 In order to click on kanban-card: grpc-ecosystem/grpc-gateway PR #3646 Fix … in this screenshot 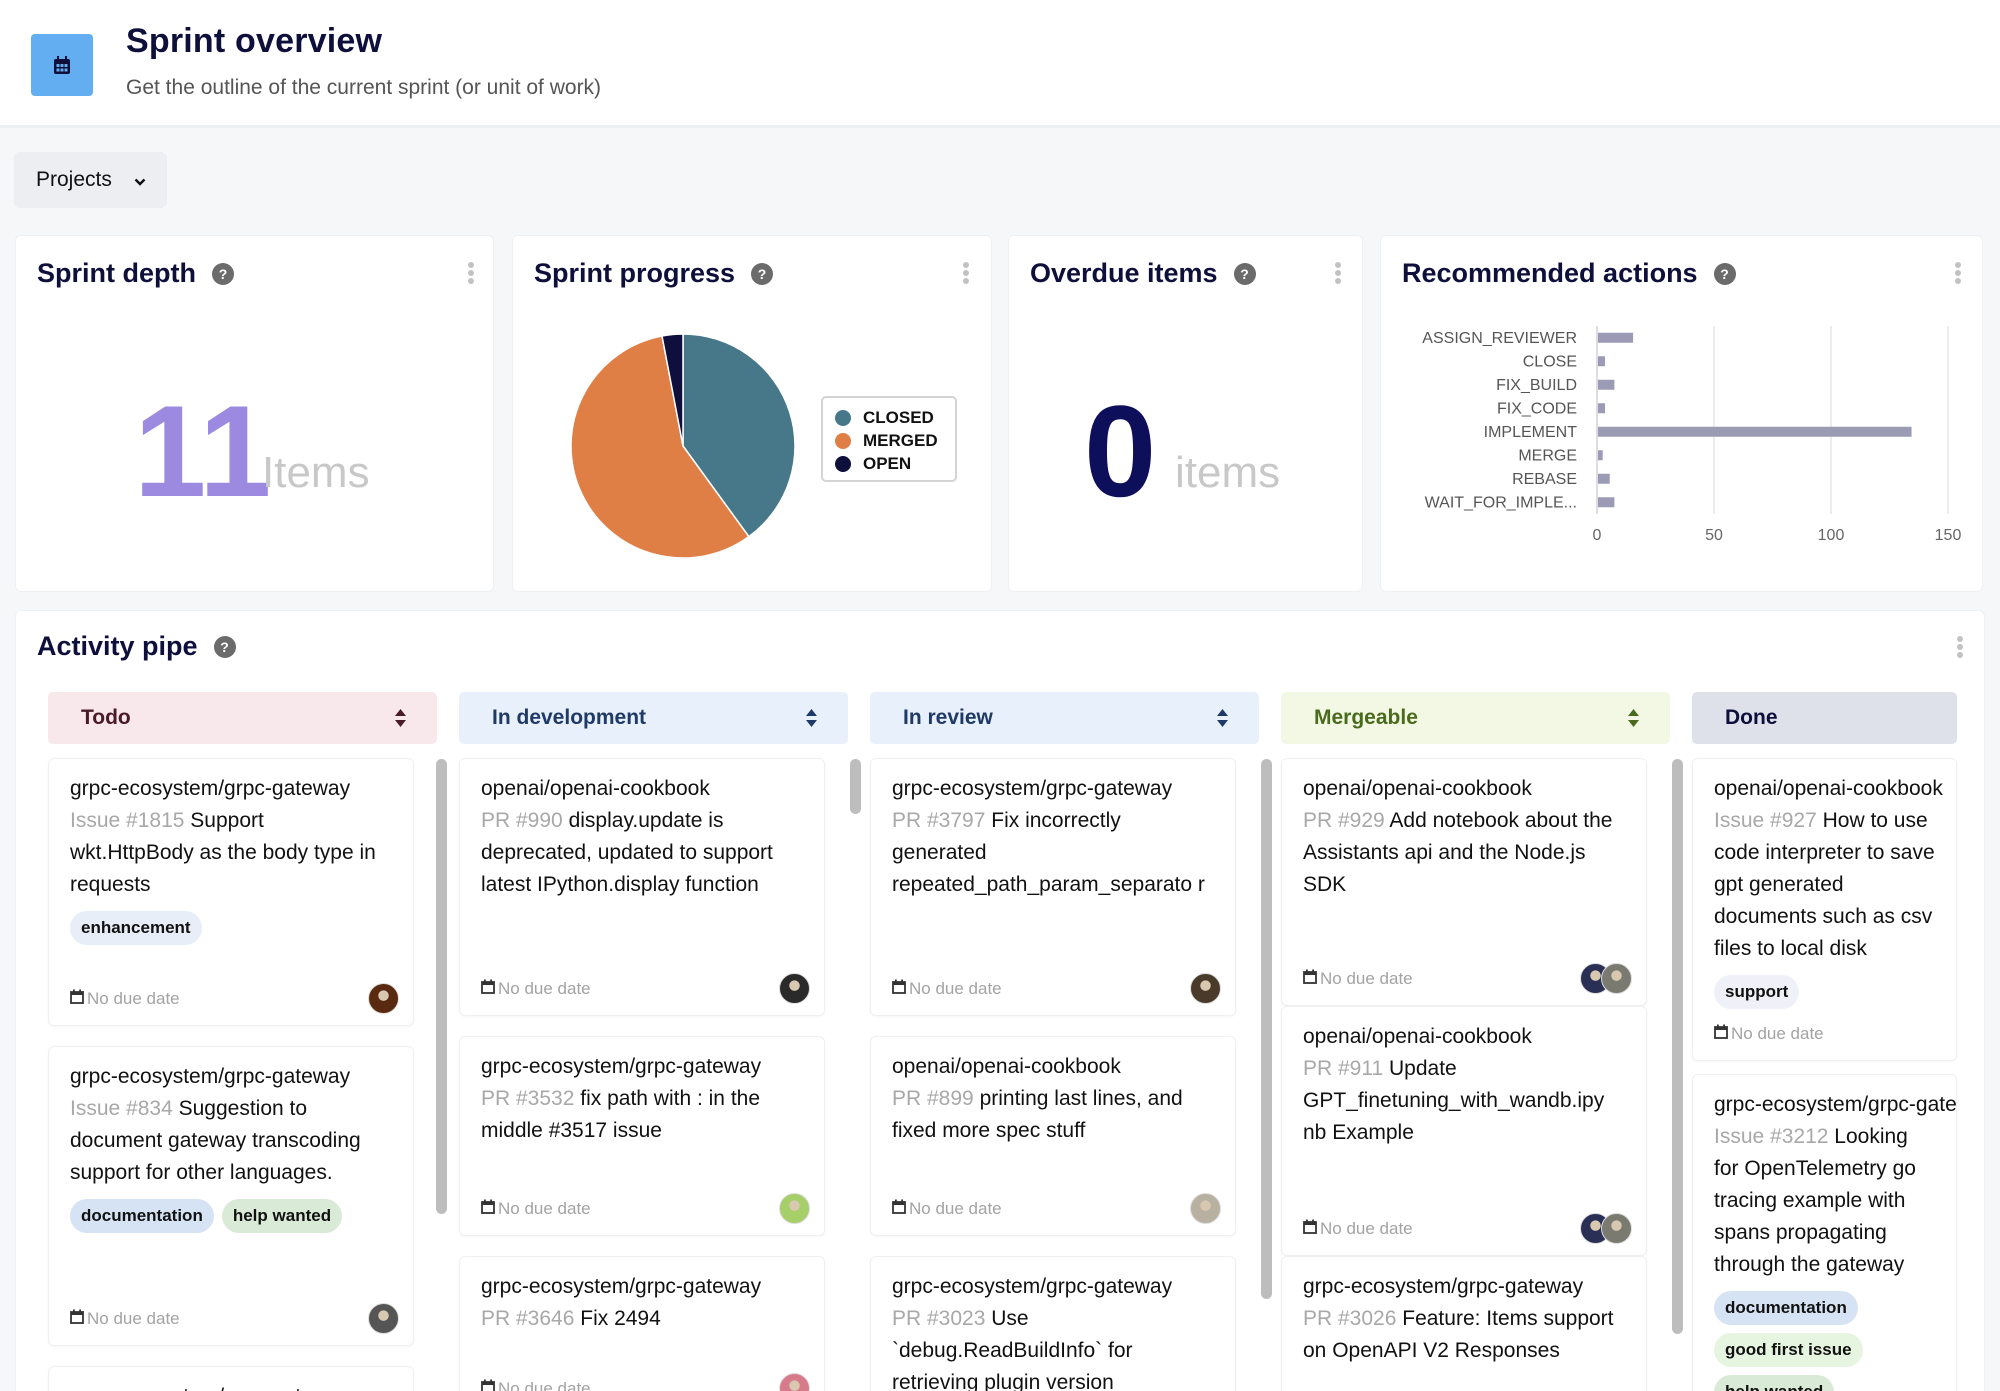, I will do `click(642, 1323)`.